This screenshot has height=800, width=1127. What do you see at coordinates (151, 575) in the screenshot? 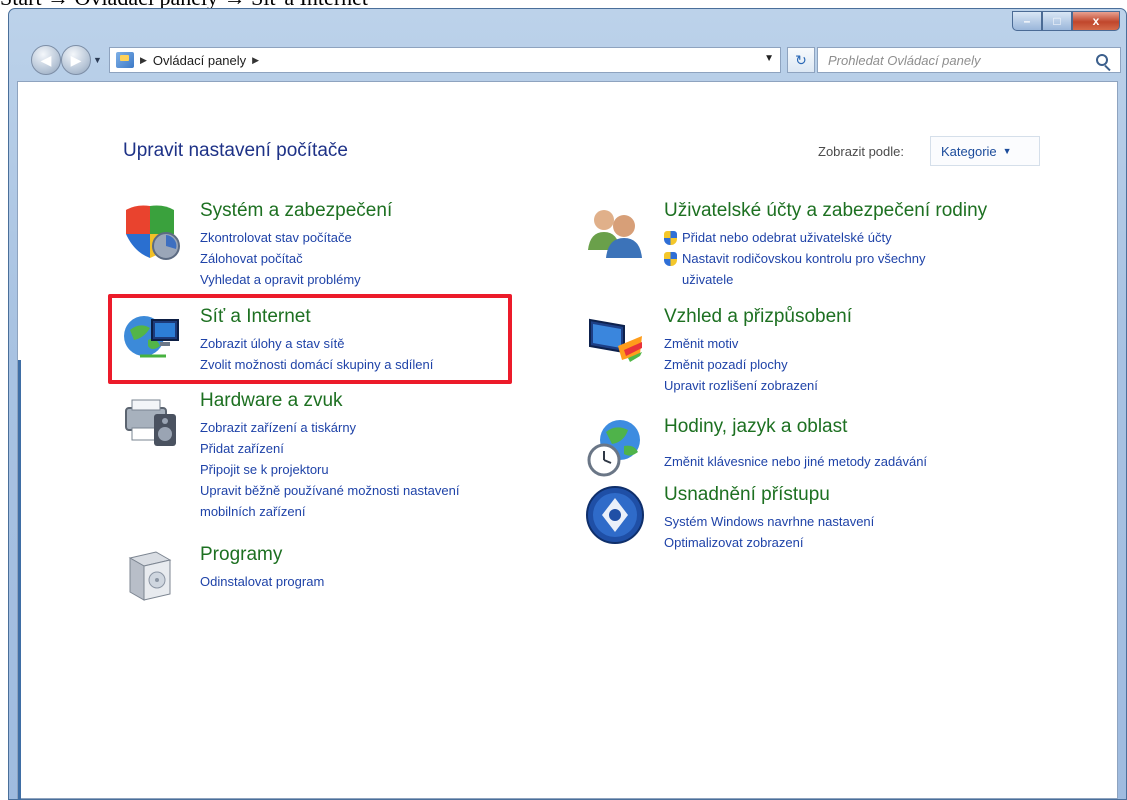
I see `programs-box-icon` at bounding box center [151, 575].